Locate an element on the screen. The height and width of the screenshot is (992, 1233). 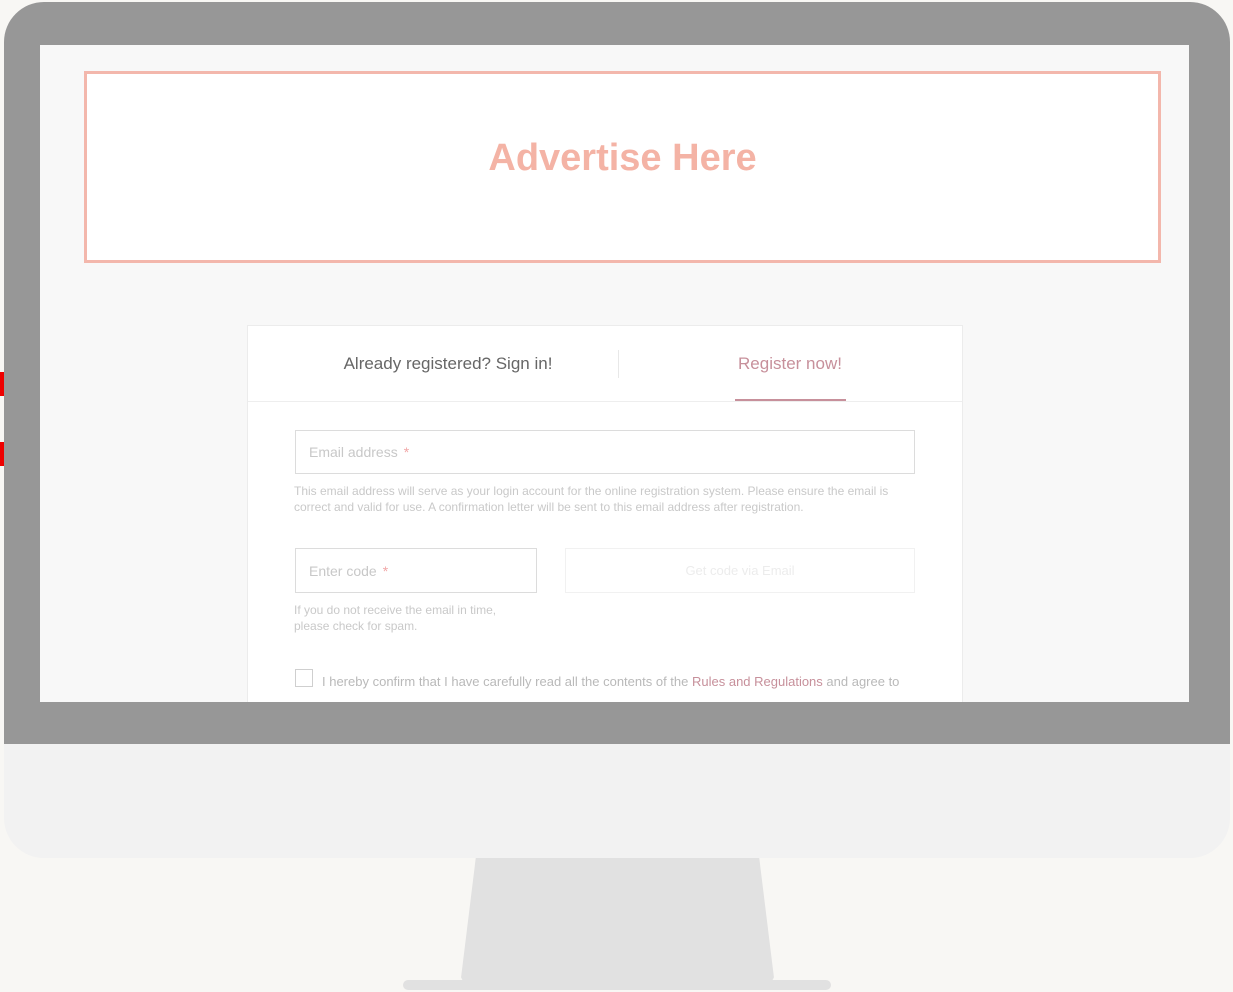
monitor-stand is located at coordinates (617, 922).